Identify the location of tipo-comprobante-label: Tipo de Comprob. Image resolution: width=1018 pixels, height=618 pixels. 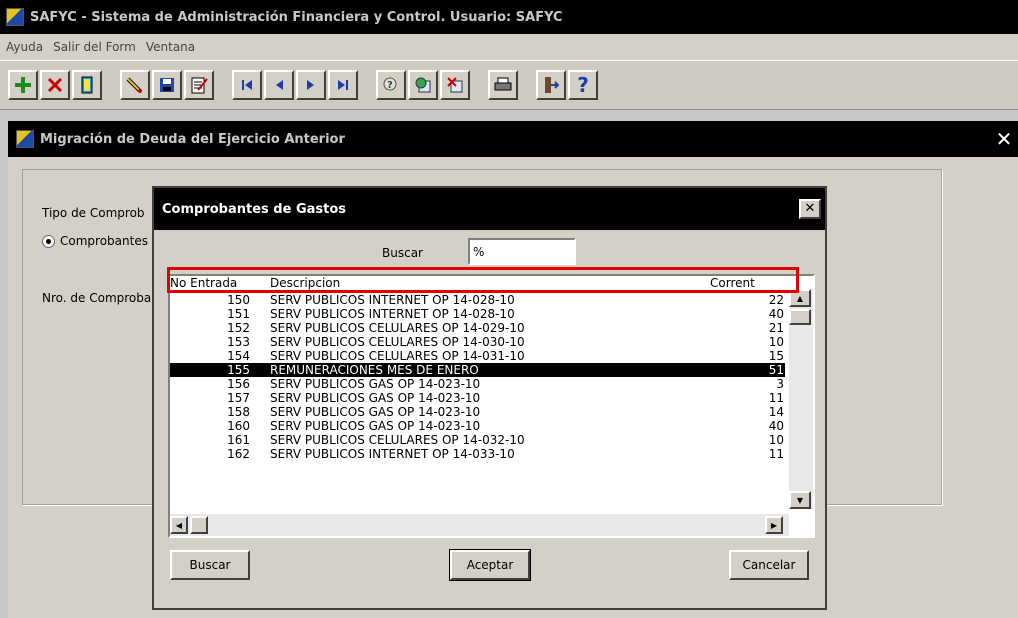
(93, 213).